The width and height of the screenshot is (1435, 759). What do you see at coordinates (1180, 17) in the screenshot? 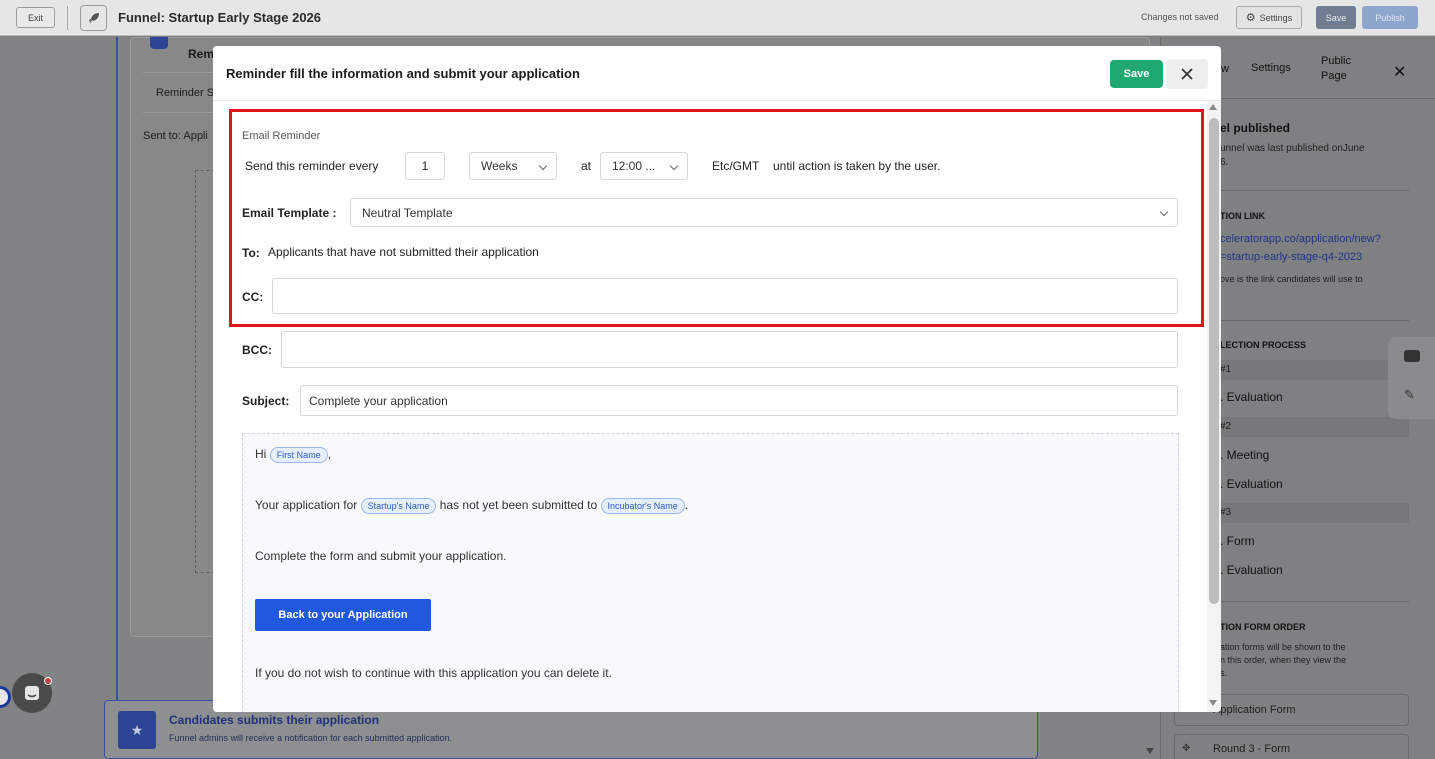
I see `save-status: Changes not saved` at bounding box center [1180, 17].